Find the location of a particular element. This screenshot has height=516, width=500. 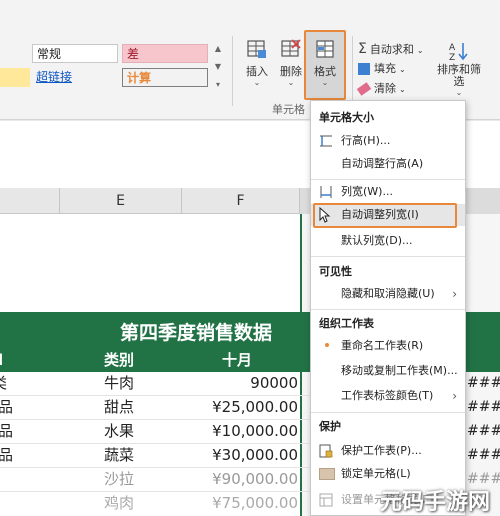

styles-expand: ▾ is located at coordinates (218, 87).